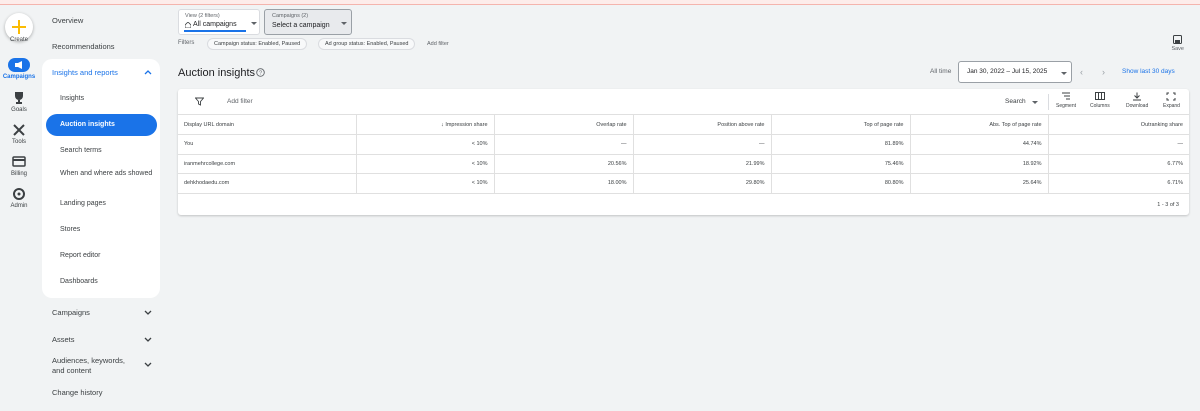 The image size is (1200, 411). Describe the element at coordinates (564, 125) in the screenshot. I see `col-overlap-rate: Overlap rate` at that location.